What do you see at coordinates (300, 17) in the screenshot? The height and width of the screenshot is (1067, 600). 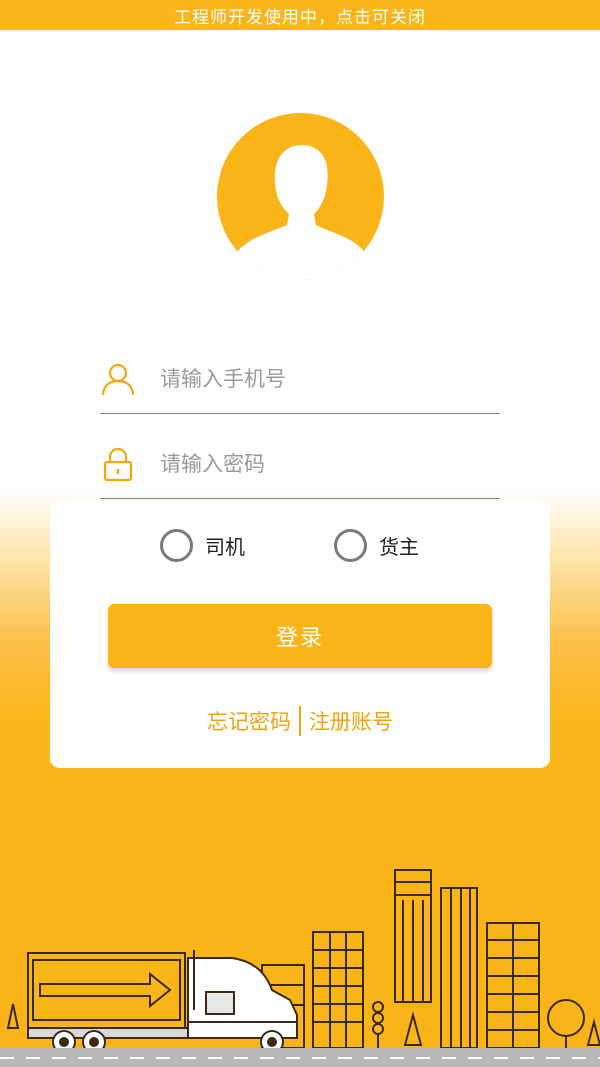 I see `dev-mode-banner-text: 工程师开发使用中，点击可关闭` at bounding box center [300, 17].